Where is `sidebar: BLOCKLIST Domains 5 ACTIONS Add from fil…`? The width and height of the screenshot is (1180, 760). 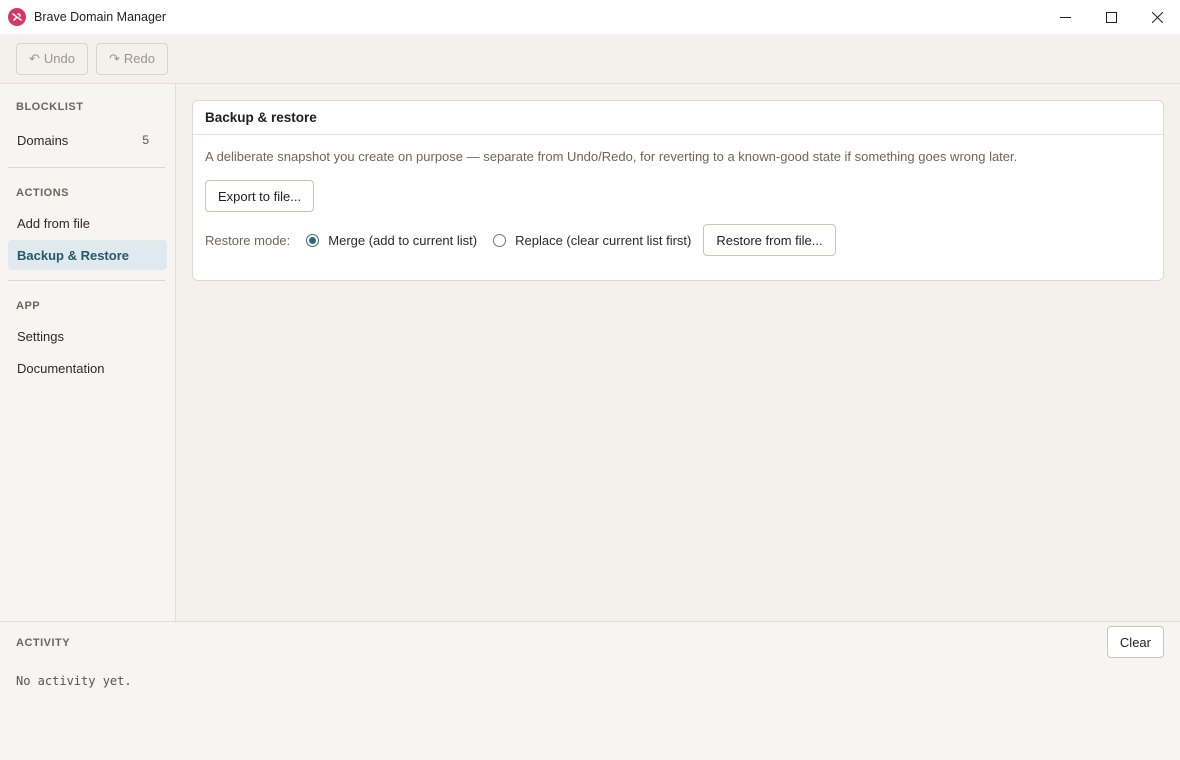 sidebar: BLOCKLIST Domains 5 ACTIONS Add from fil… is located at coordinates (88, 352).